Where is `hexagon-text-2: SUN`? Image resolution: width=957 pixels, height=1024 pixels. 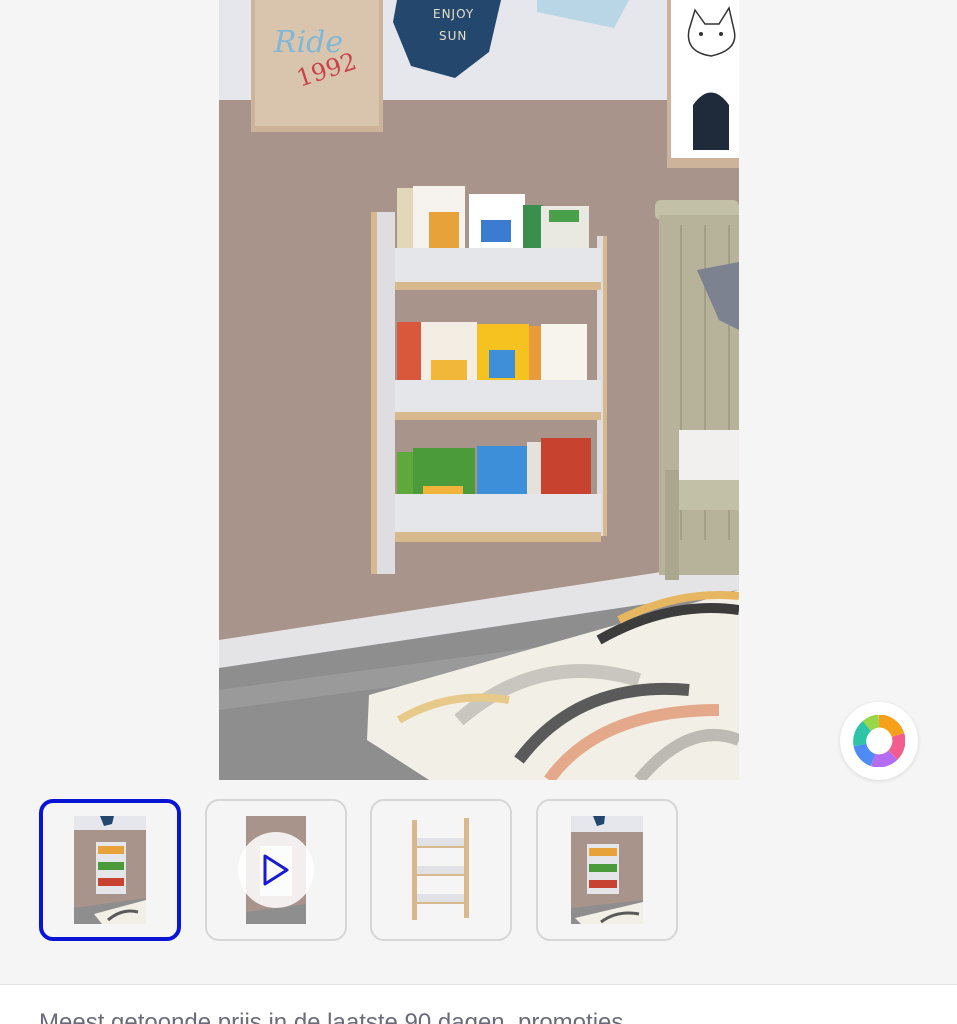 hexagon-text-2: SUN is located at coordinates (453, 36).